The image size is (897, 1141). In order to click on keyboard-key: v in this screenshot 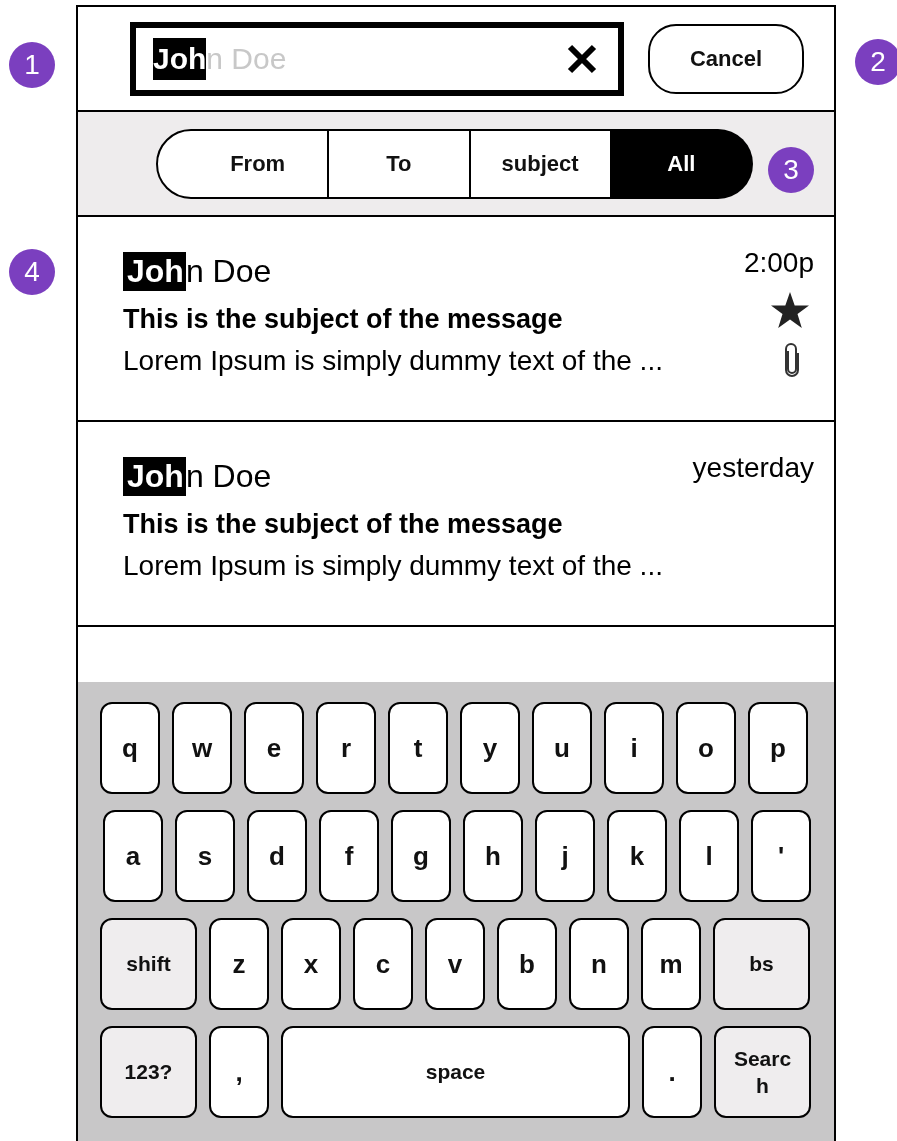, I will do `click(455, 964)`.